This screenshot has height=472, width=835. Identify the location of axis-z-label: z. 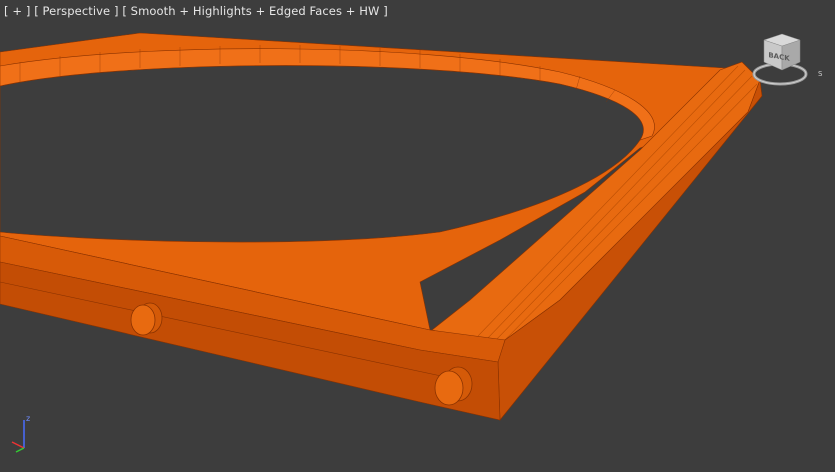
(28, 418).